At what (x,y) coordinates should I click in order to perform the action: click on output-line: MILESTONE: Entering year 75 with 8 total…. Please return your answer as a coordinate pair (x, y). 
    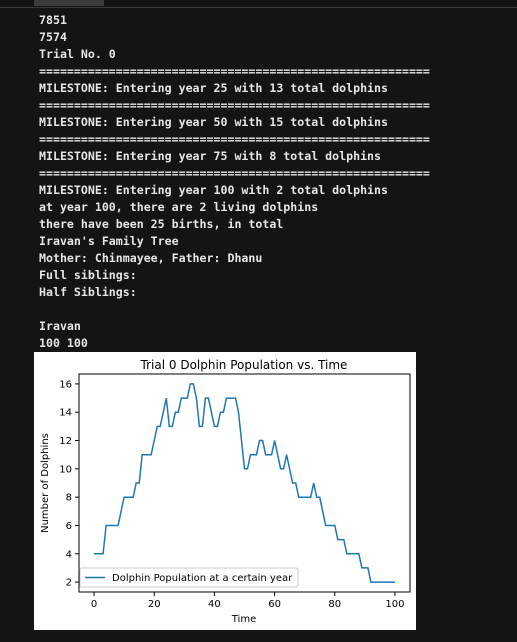
    Looking at the image, I should click on (210, 156).